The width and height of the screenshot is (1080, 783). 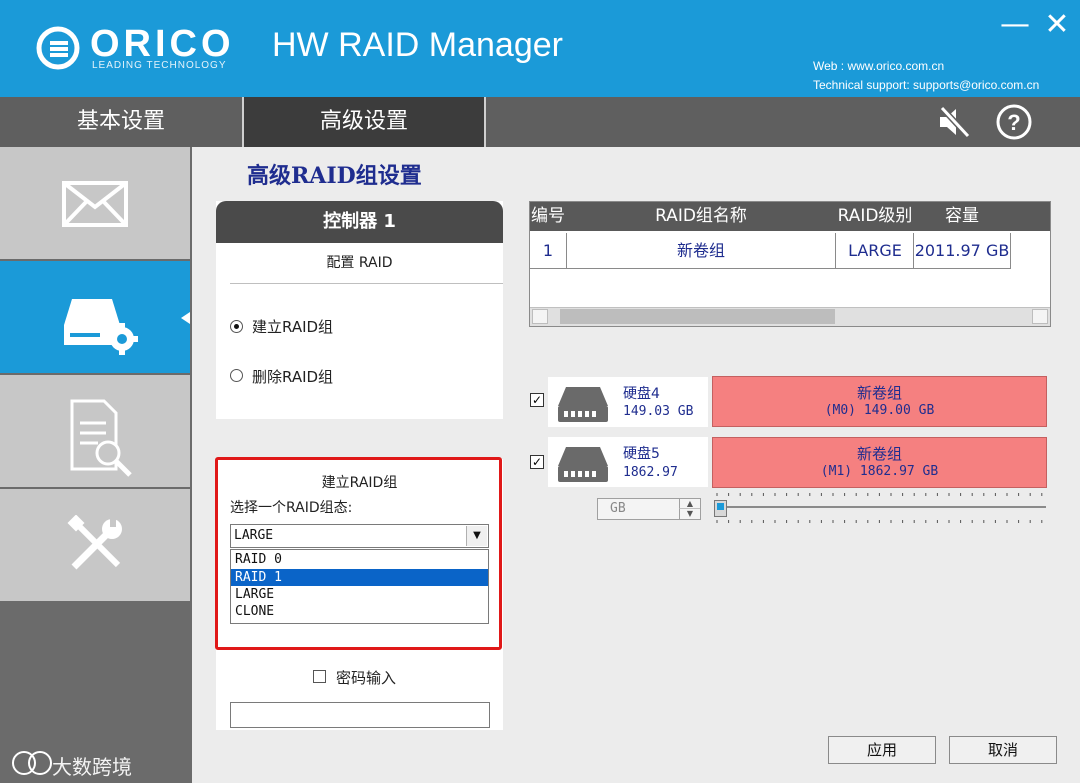 I want to click on delete-raid-radio, so click(x=236, y=375).